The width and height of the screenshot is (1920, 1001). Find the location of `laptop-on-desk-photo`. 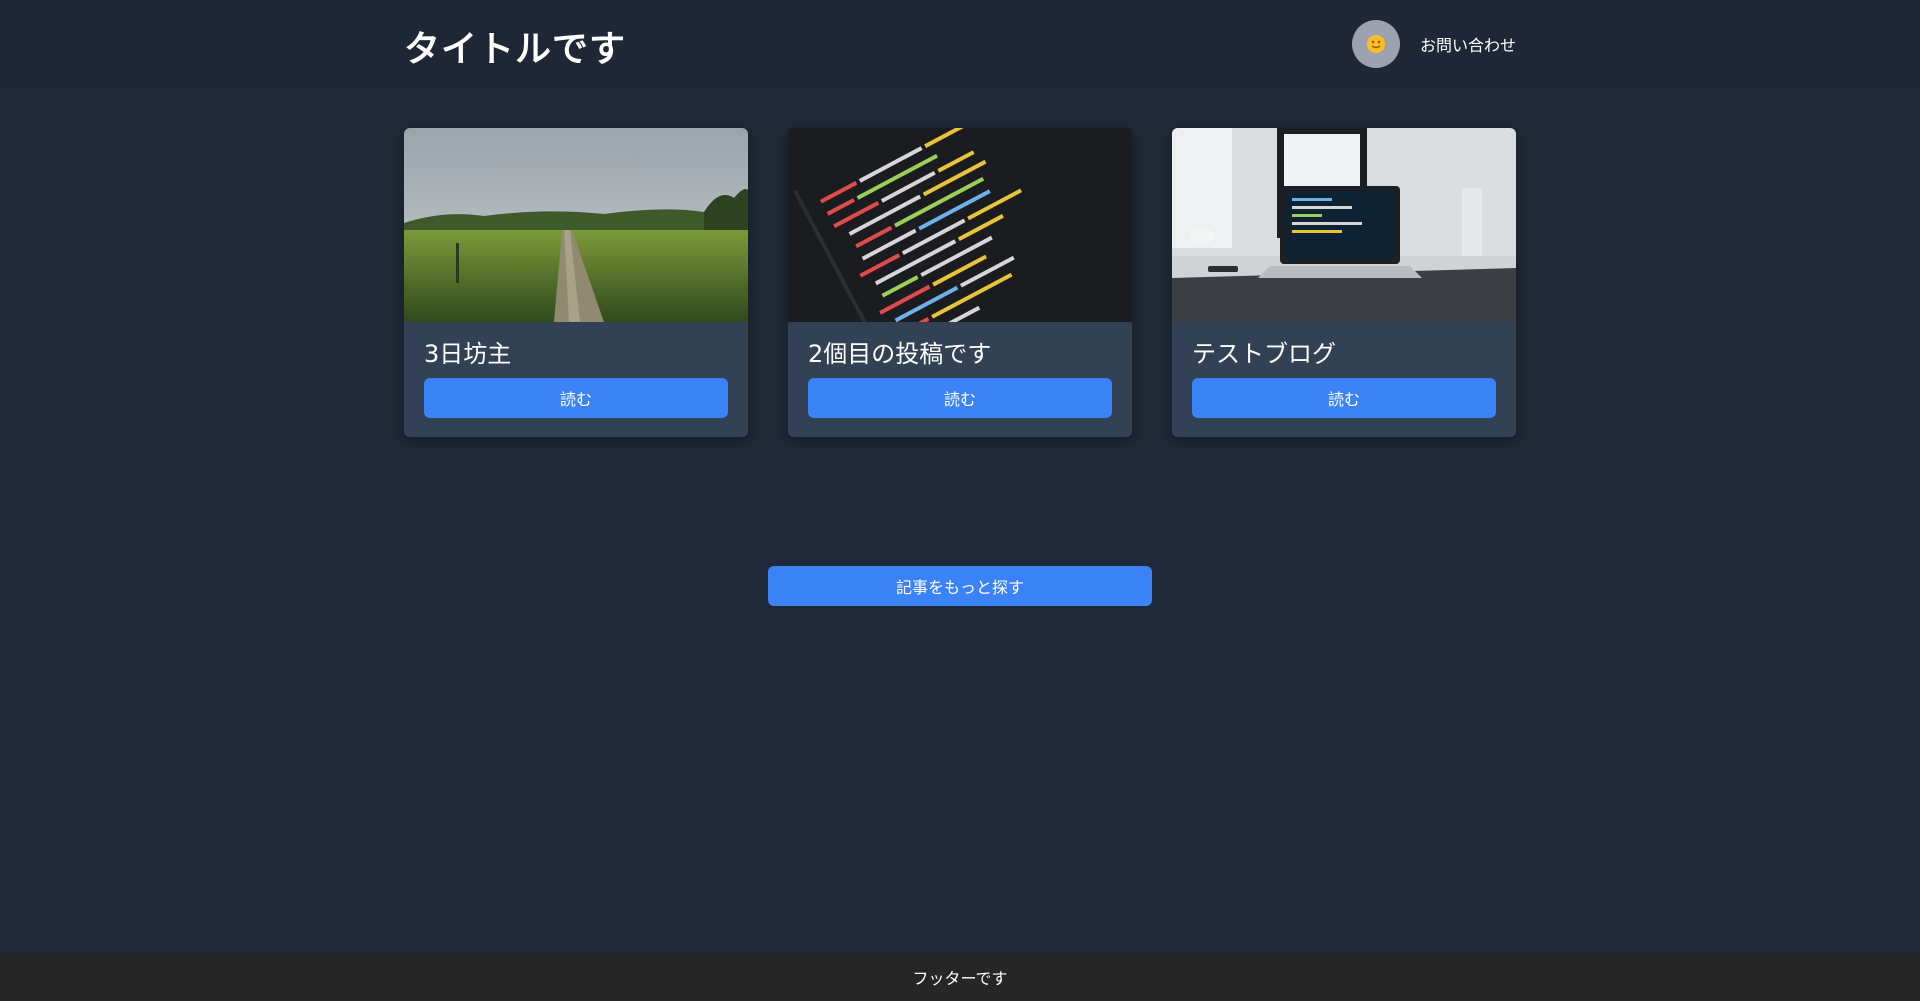

laptop-on-desk-photo is located at coordinates (1344, 225).